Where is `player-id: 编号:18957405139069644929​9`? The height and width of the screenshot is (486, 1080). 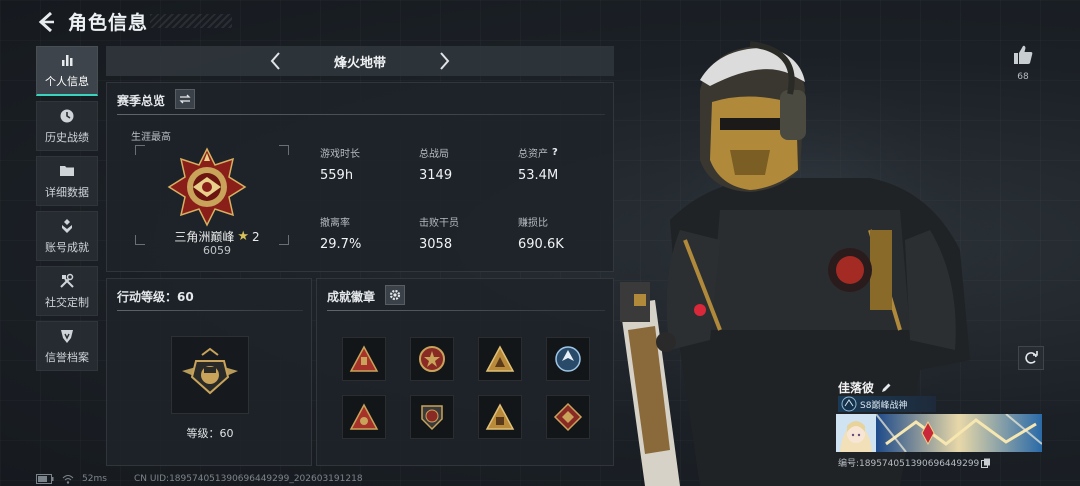
player-id: 编号:18957405139069644929​9 is located at coordinates (909, 464).